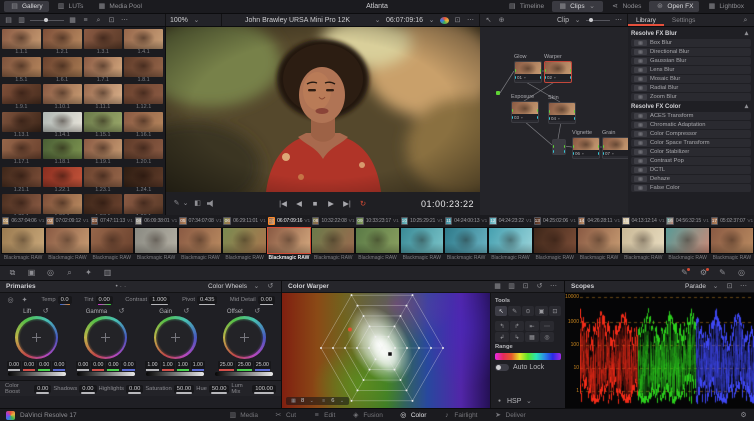 This screenshot has height=421, width=754. I want to click on step-back-icon: ◀, so click(299, 204).